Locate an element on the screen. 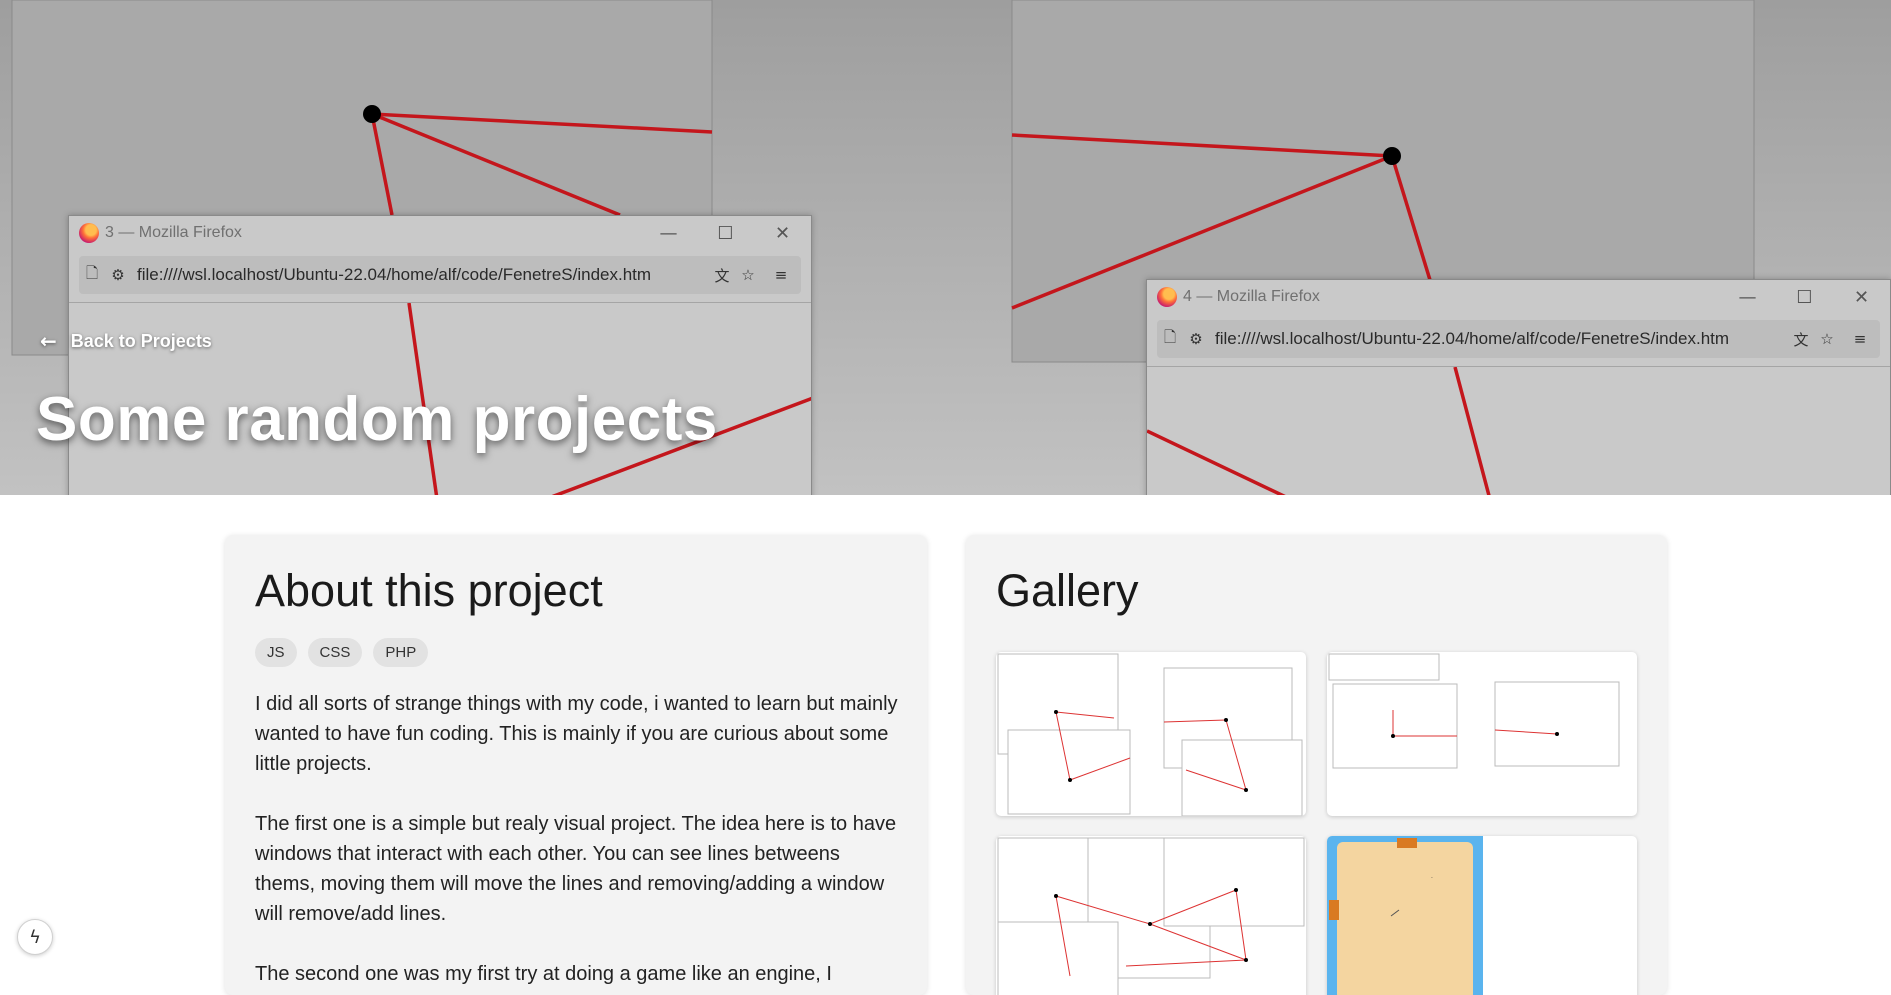 The height and width of the screenshot is (995, 1891). lightning-icon: ϟ is located at coordinates (35, 937).